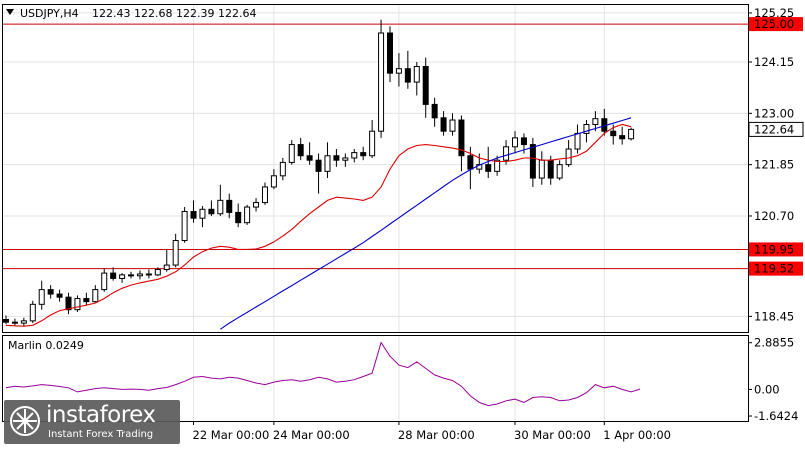 This screenshot has height=450, width=805. I want to click on time-tick-label: 24 Mar 00:00, so click(311, 435).